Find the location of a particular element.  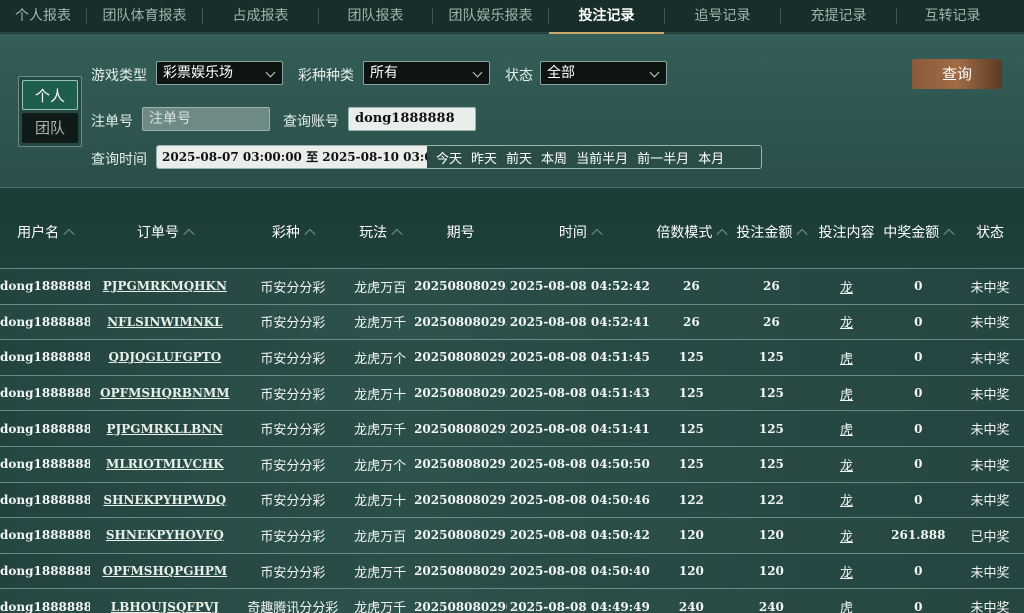

col-play: 玩法 is located at coordinates (380, 232).